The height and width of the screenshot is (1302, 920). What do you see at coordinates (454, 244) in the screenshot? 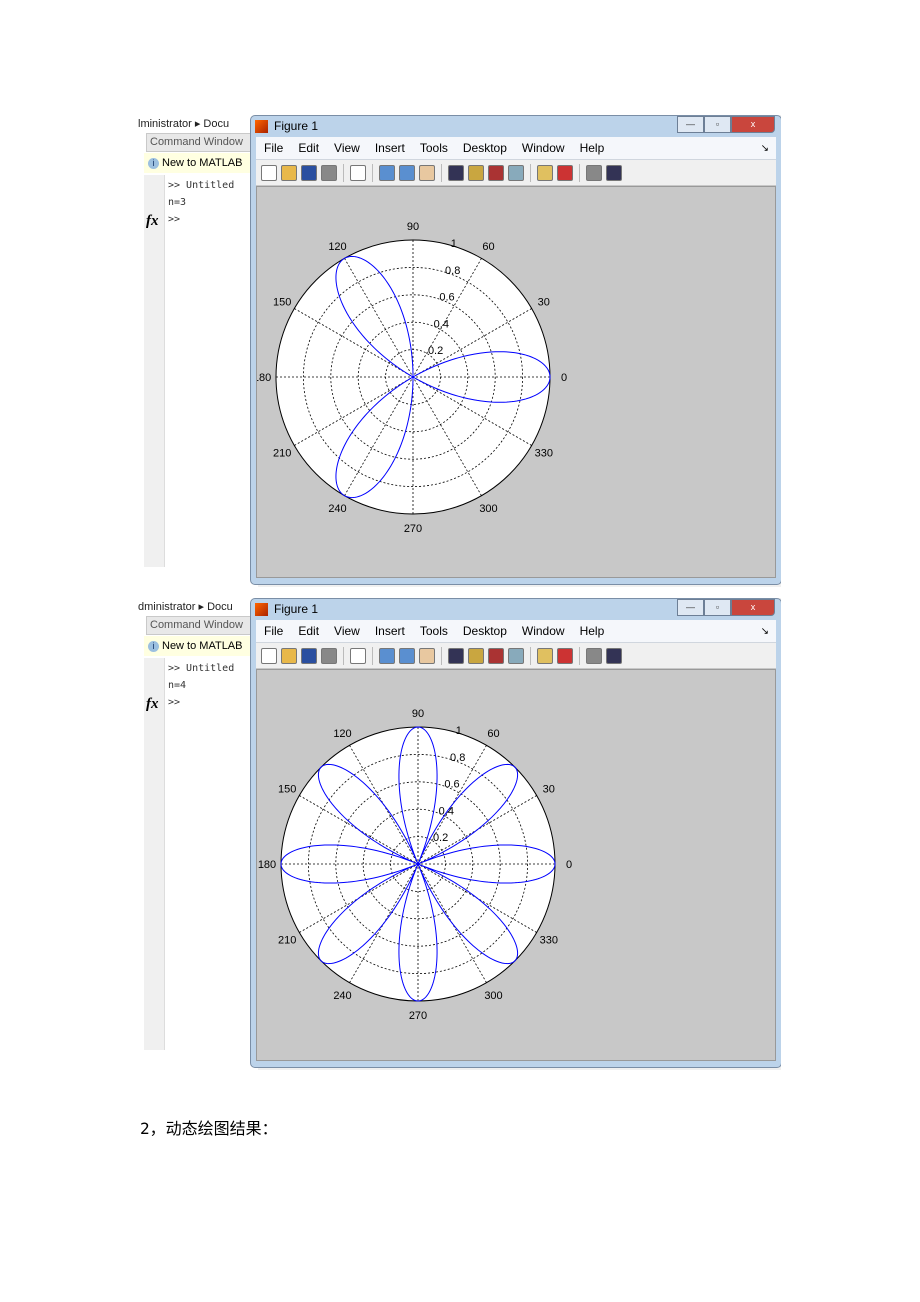
I see `radial-tick-label: 1` at bounding box center [454, 244].